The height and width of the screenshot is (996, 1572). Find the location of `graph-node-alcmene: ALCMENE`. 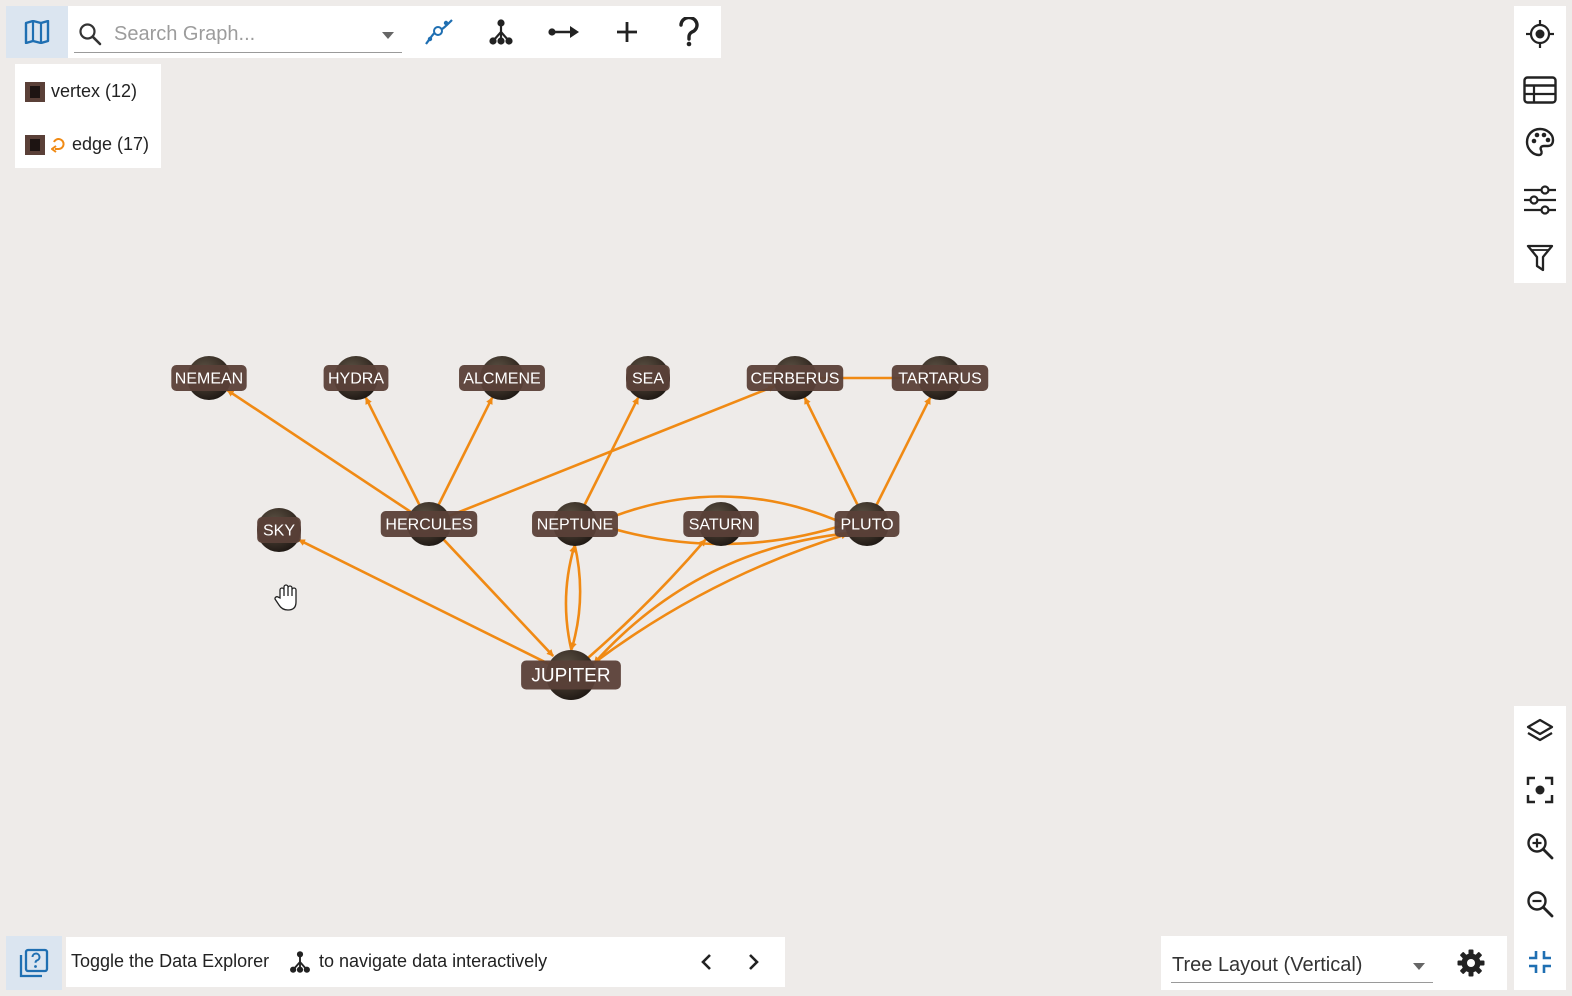

graph-node-alcmene: ALCMENE is located at coordinates (502, 378).